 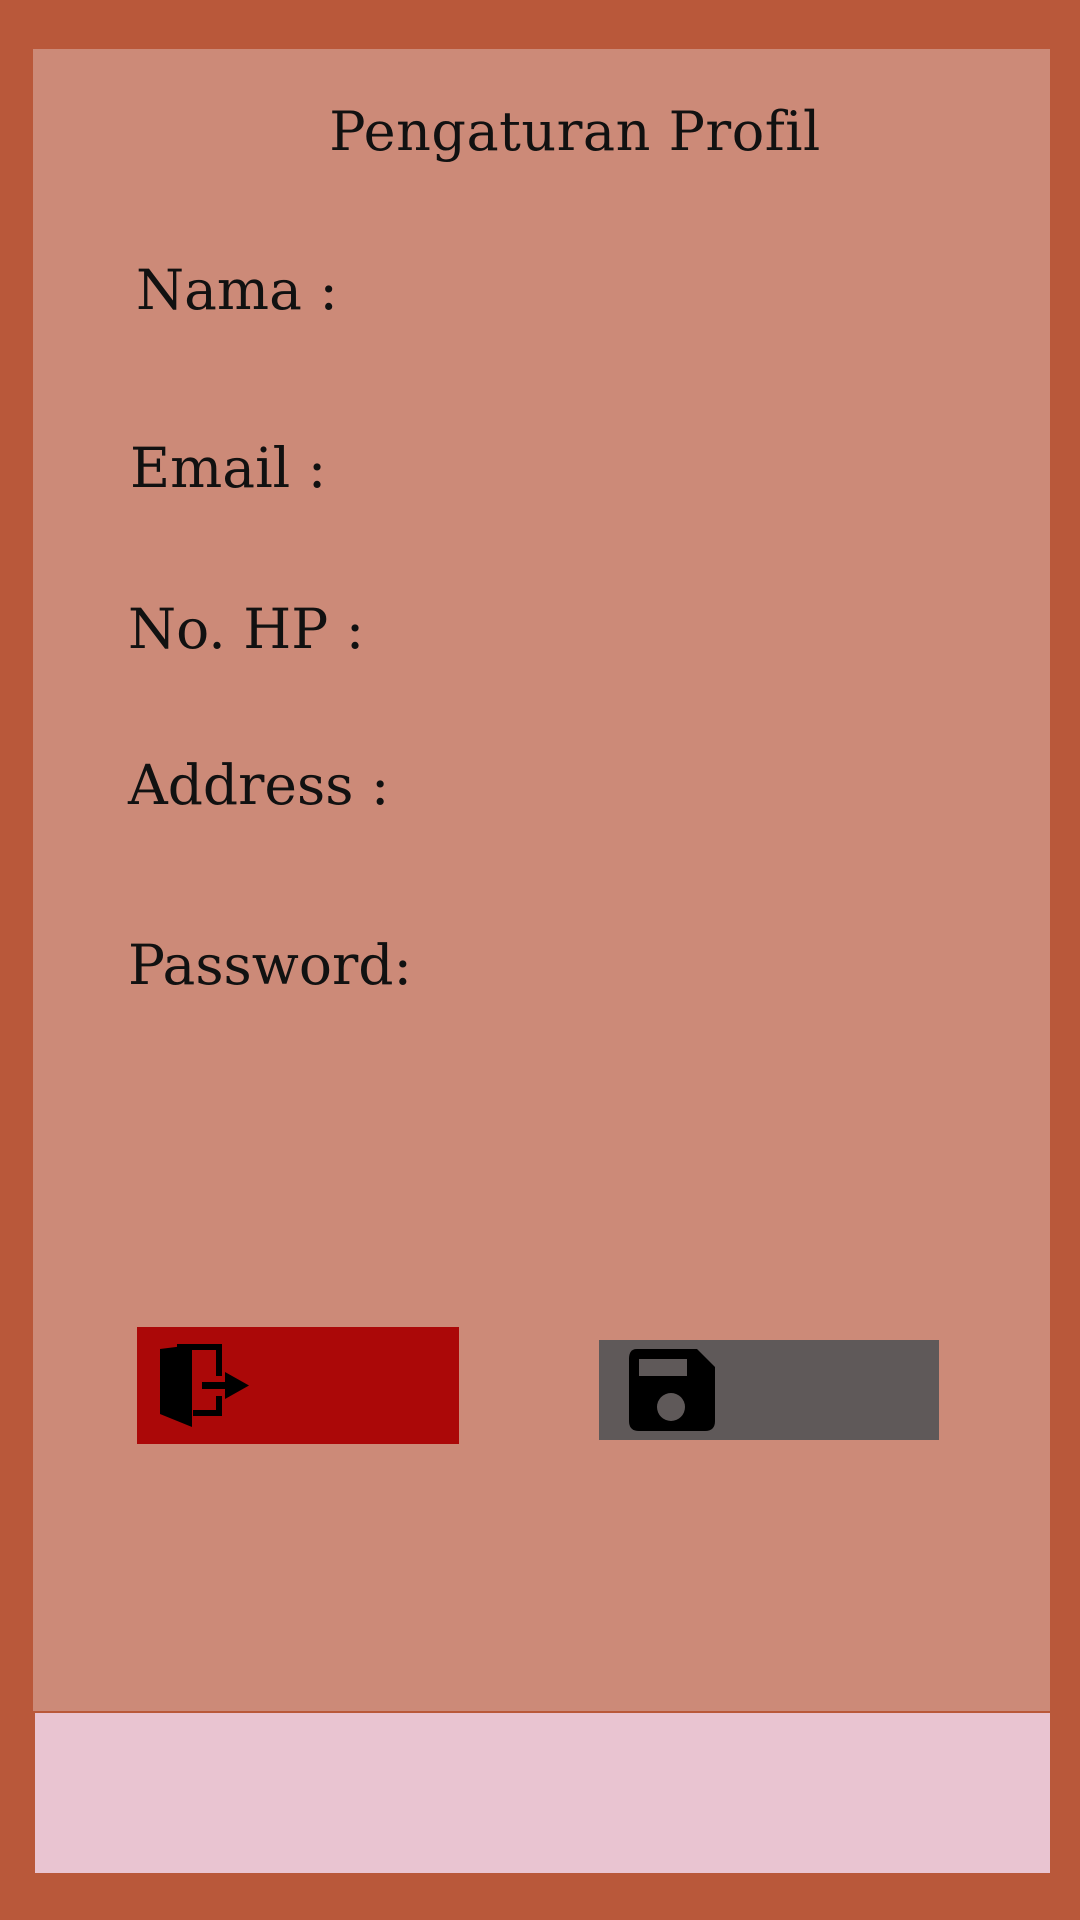 I want to click on page-title: Pengaturan Profil, so click(x=575, y=131).